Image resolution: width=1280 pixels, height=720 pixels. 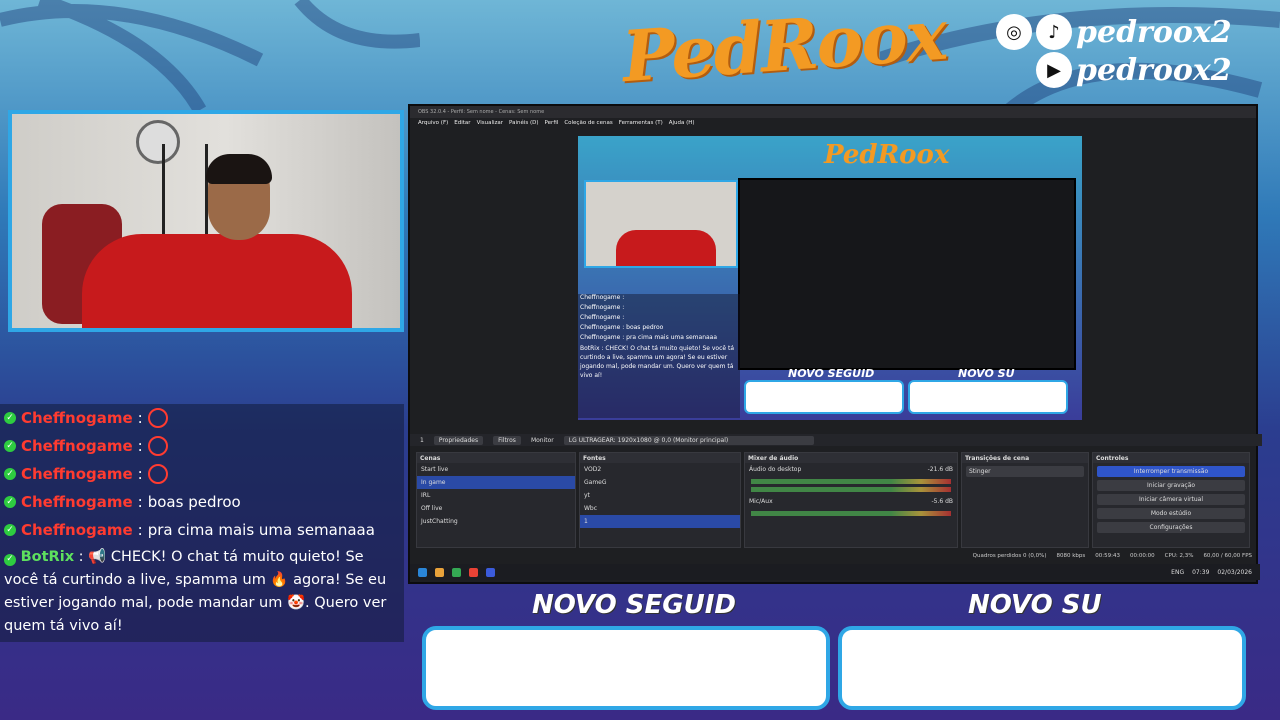 What do you see at coordinates (490, 572) in the screenshot?
I see `obs-icon` at bounding box center [490, 572].